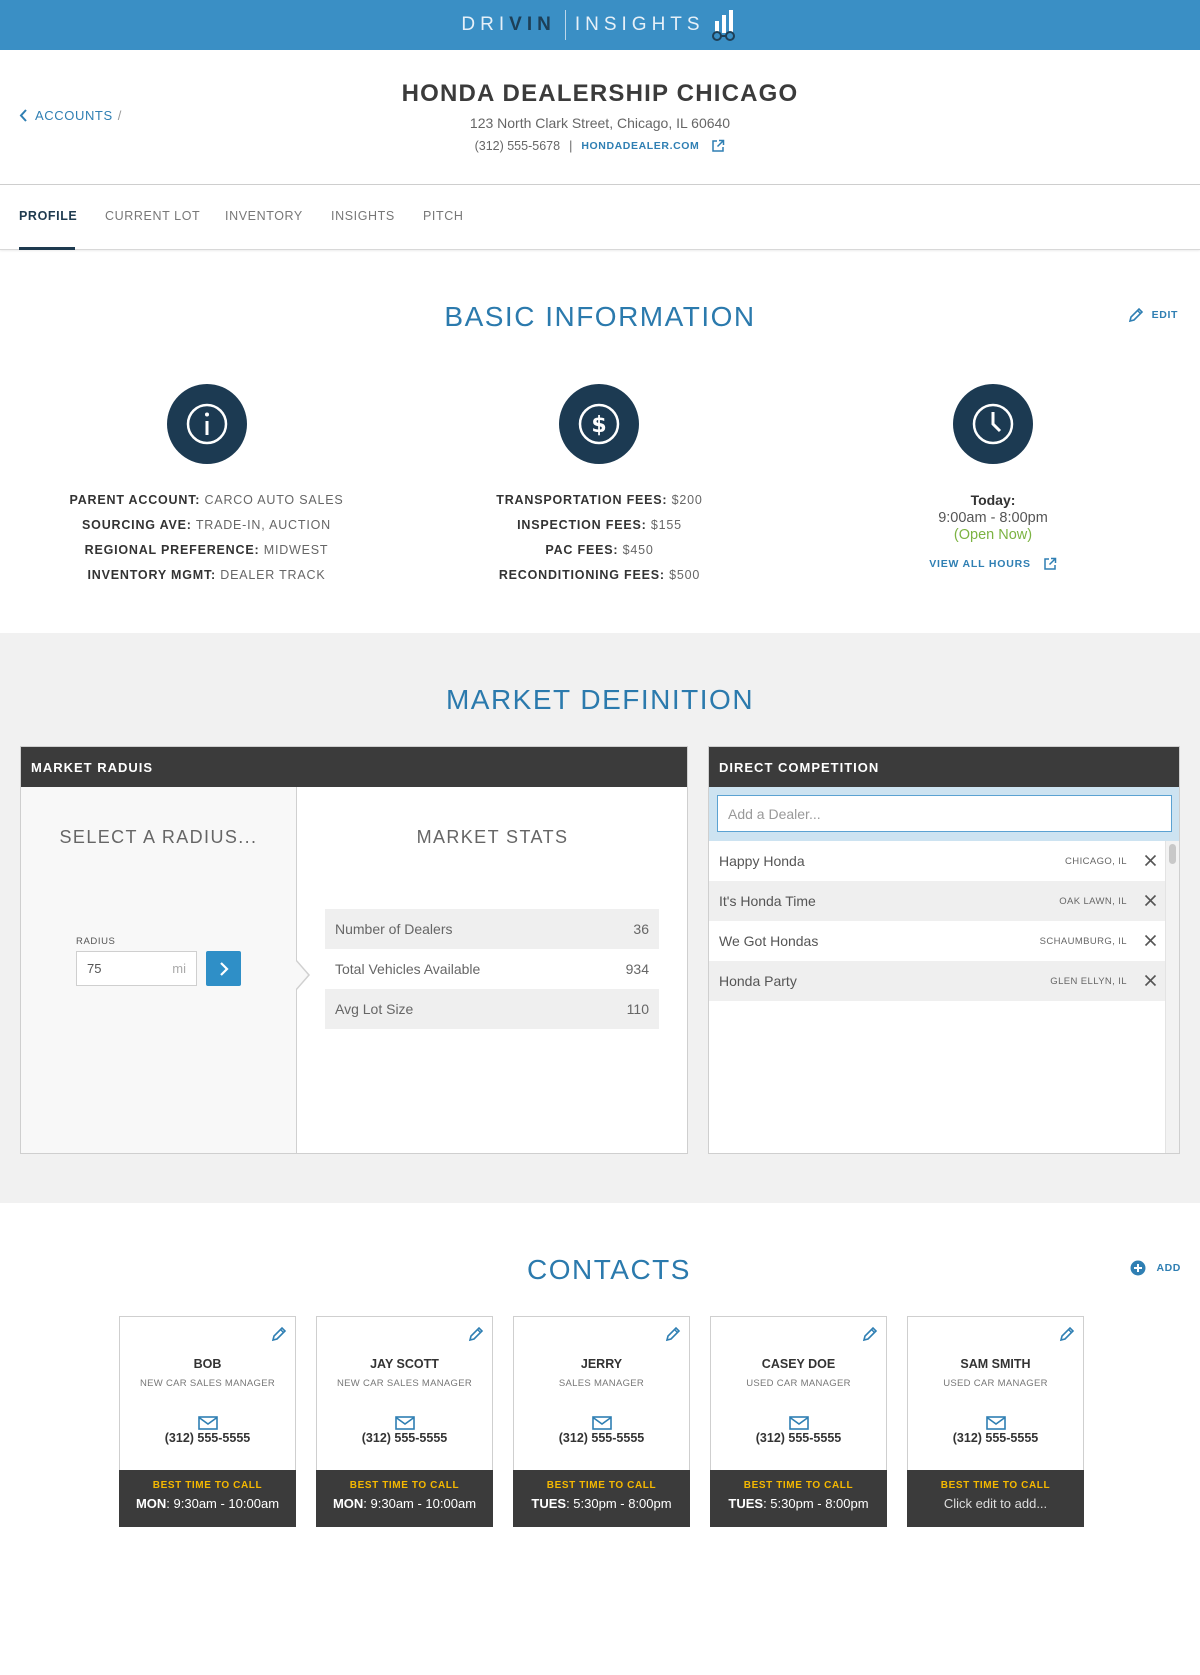 The width and height of the screenshot is (1200, 1675). I want to click on competitor-name: Honda Party, so click(758, 981).